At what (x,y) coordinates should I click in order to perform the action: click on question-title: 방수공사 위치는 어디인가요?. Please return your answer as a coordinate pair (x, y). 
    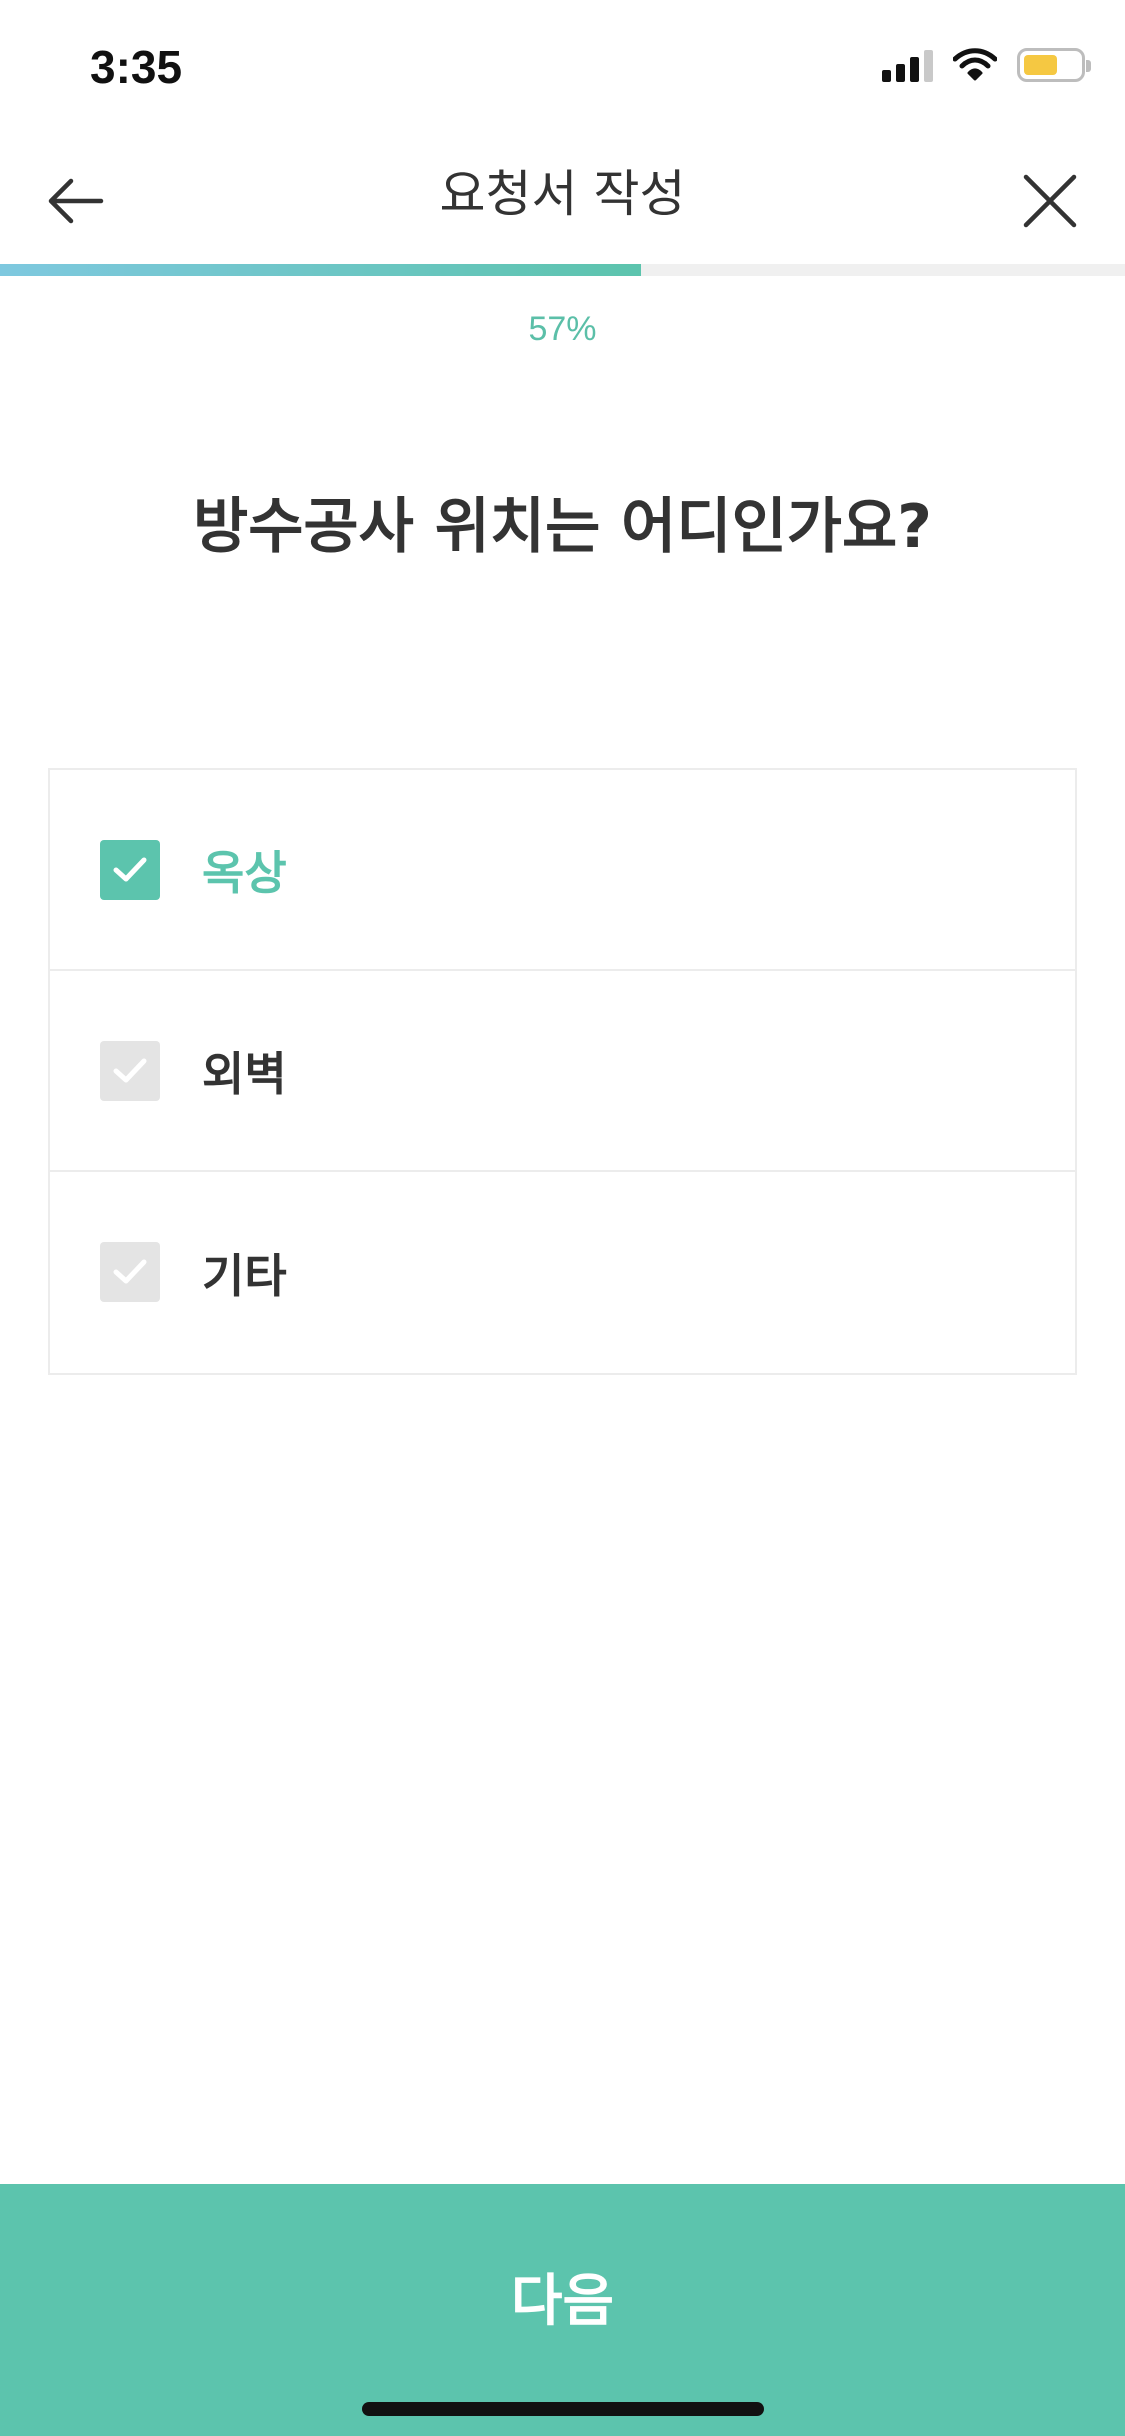
    Looking at the image, I should click on (562, 527).